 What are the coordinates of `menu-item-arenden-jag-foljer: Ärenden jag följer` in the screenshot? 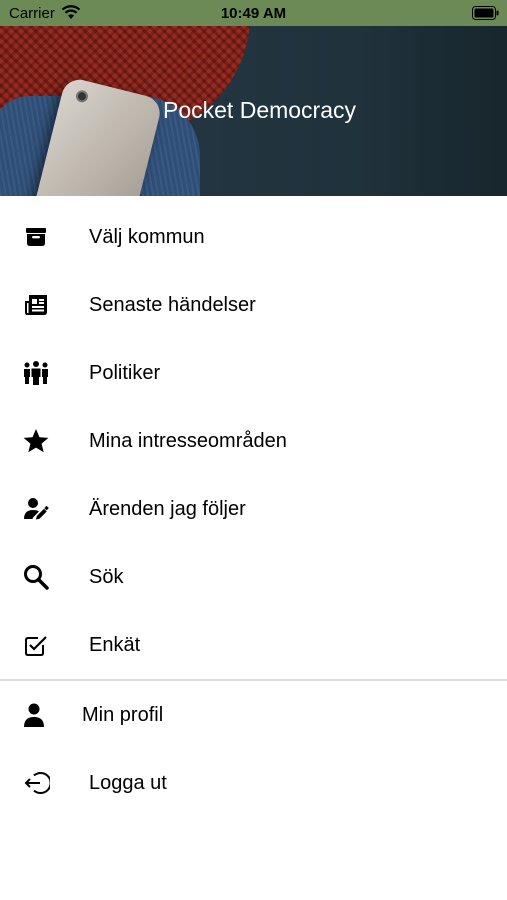 It's located at (253, 509).